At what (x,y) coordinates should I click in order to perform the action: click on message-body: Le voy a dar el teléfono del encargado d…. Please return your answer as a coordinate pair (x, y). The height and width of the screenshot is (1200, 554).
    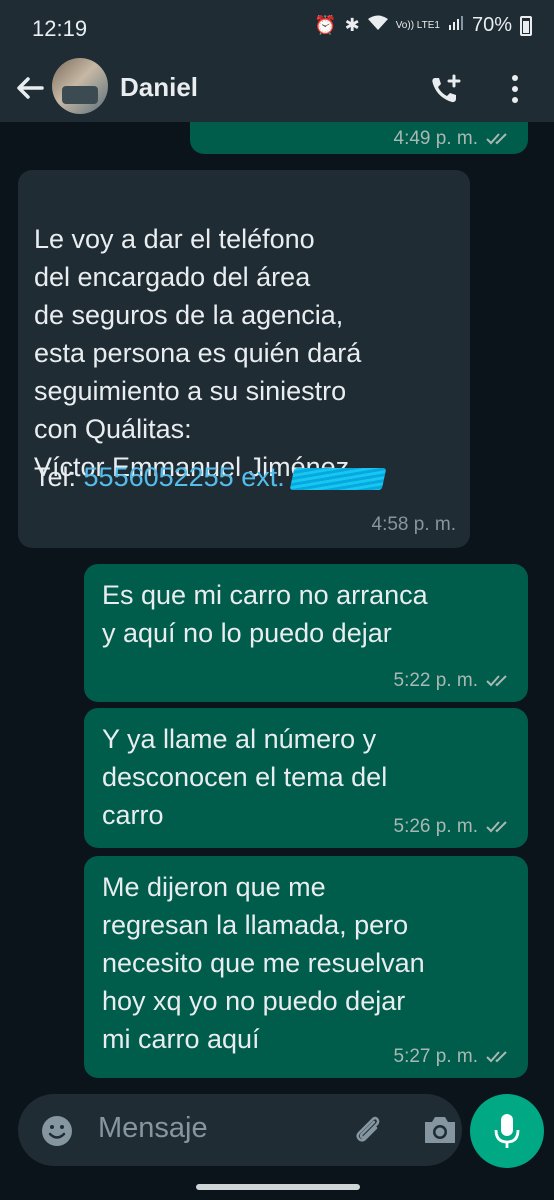
    Looking at the image, I should click on (198, 353).